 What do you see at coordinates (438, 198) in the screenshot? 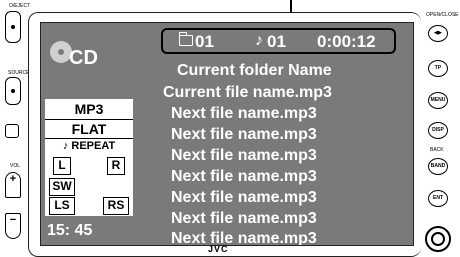
I see `enter-button: ENT` at bounding box center [438, 198].